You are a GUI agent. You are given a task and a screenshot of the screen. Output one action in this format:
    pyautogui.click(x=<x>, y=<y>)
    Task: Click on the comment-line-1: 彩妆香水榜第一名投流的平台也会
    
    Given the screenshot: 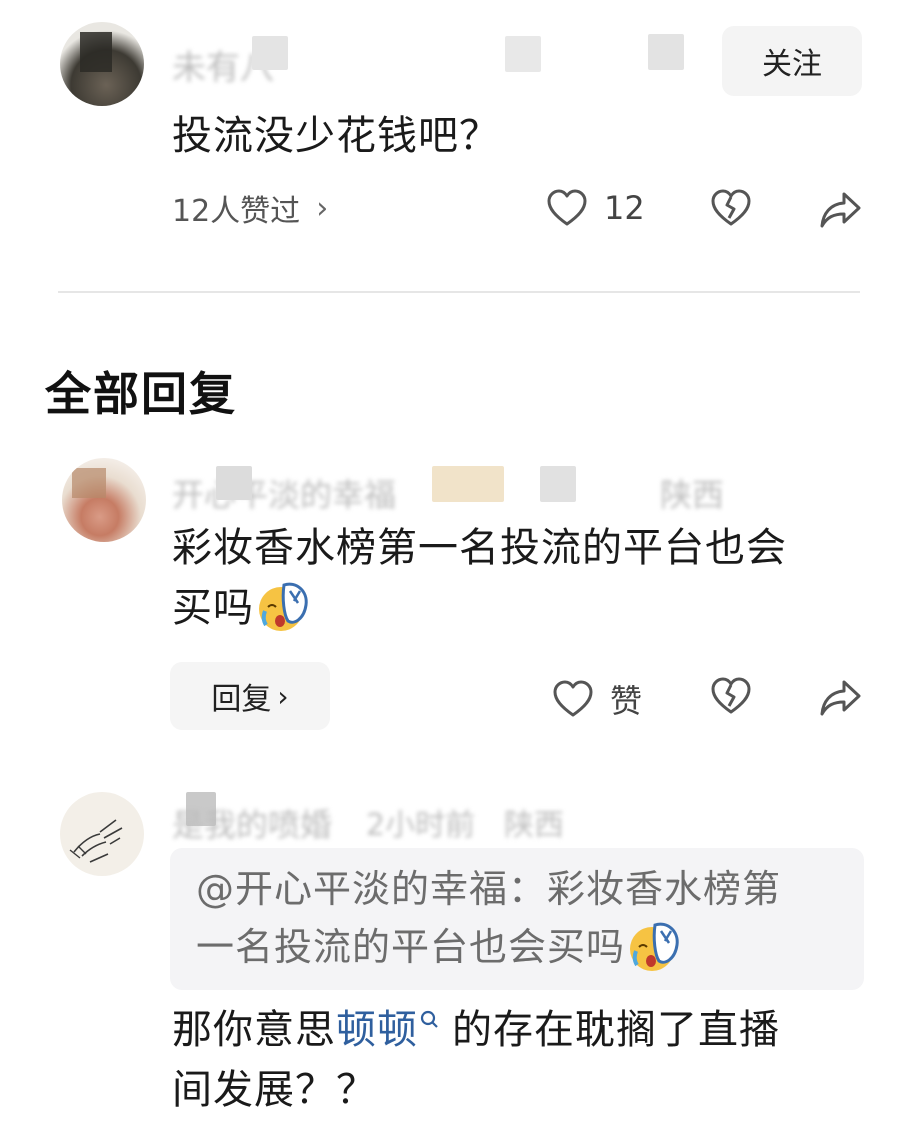 What is the action you would take?
    pyautogui.click(x=479, y=548)
    